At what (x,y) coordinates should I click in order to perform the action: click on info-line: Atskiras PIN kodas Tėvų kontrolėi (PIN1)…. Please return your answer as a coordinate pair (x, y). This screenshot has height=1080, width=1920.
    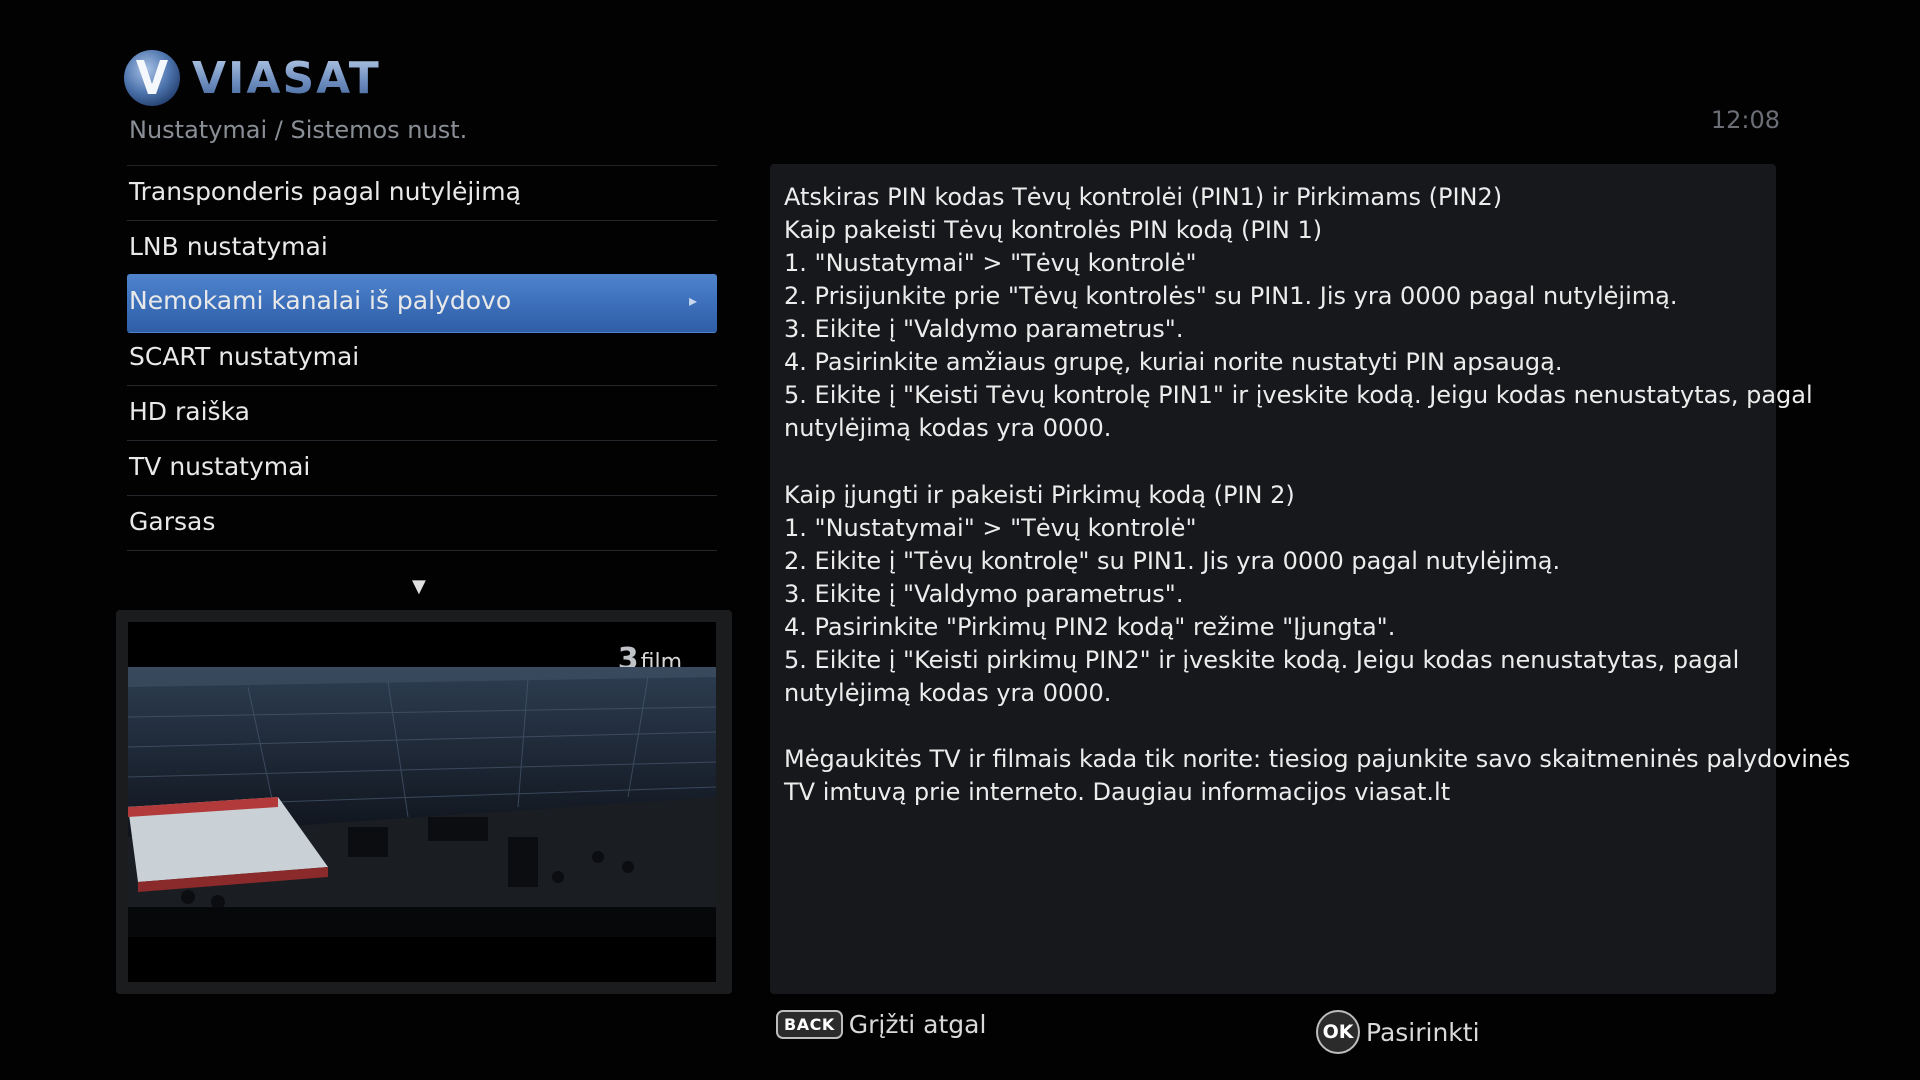
    Looking at the image, I should click on (1143, 197).